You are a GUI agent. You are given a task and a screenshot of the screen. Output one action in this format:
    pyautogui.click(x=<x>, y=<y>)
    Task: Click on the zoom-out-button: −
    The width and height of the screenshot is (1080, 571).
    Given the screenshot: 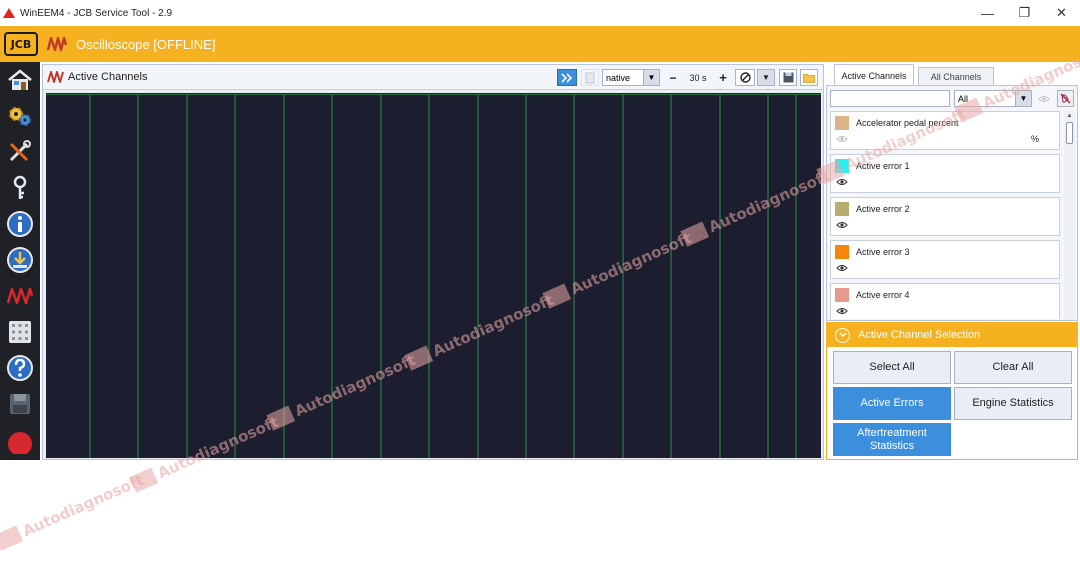 What is the action you would take?
    pyautogui.click(x=673, y=77)
    